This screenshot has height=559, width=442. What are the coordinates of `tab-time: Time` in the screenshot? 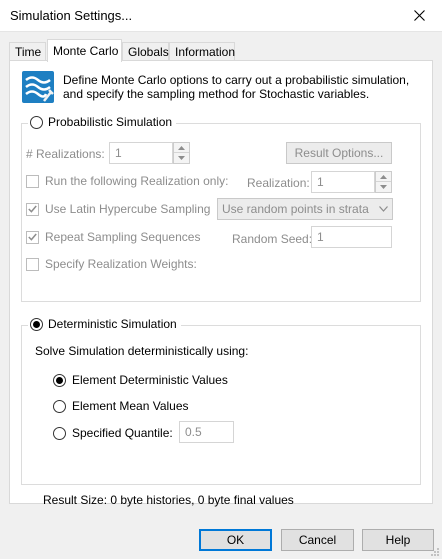 It's located at (27, 51).